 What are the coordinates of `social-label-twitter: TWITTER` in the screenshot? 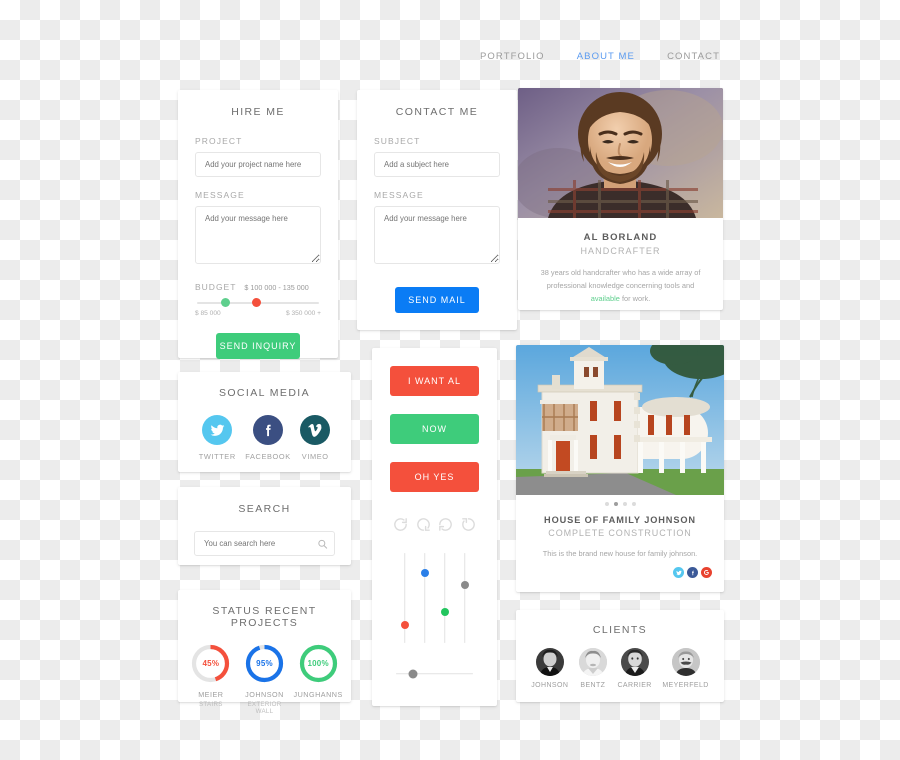 It's located at (217, 456).